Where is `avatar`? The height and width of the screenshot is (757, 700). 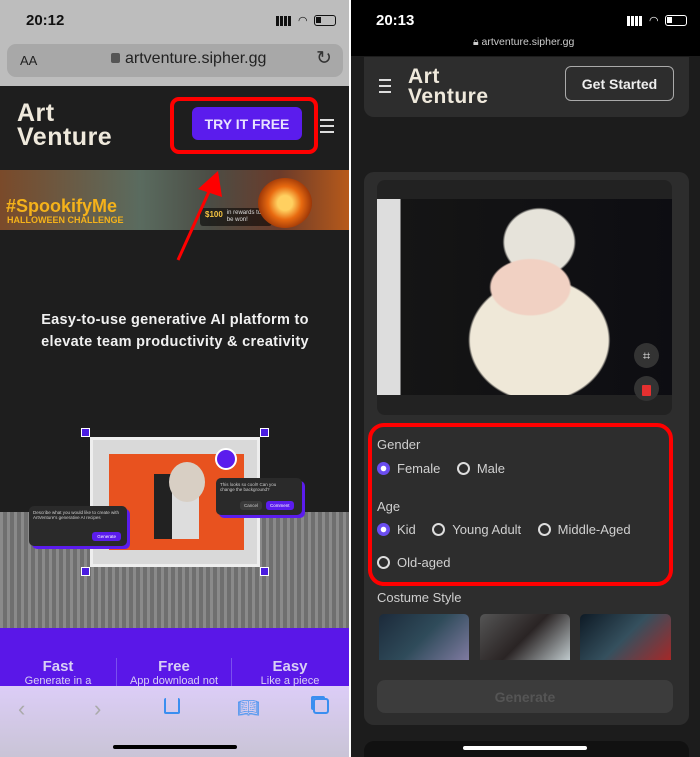 avatar is located at coordinates (226, 459).